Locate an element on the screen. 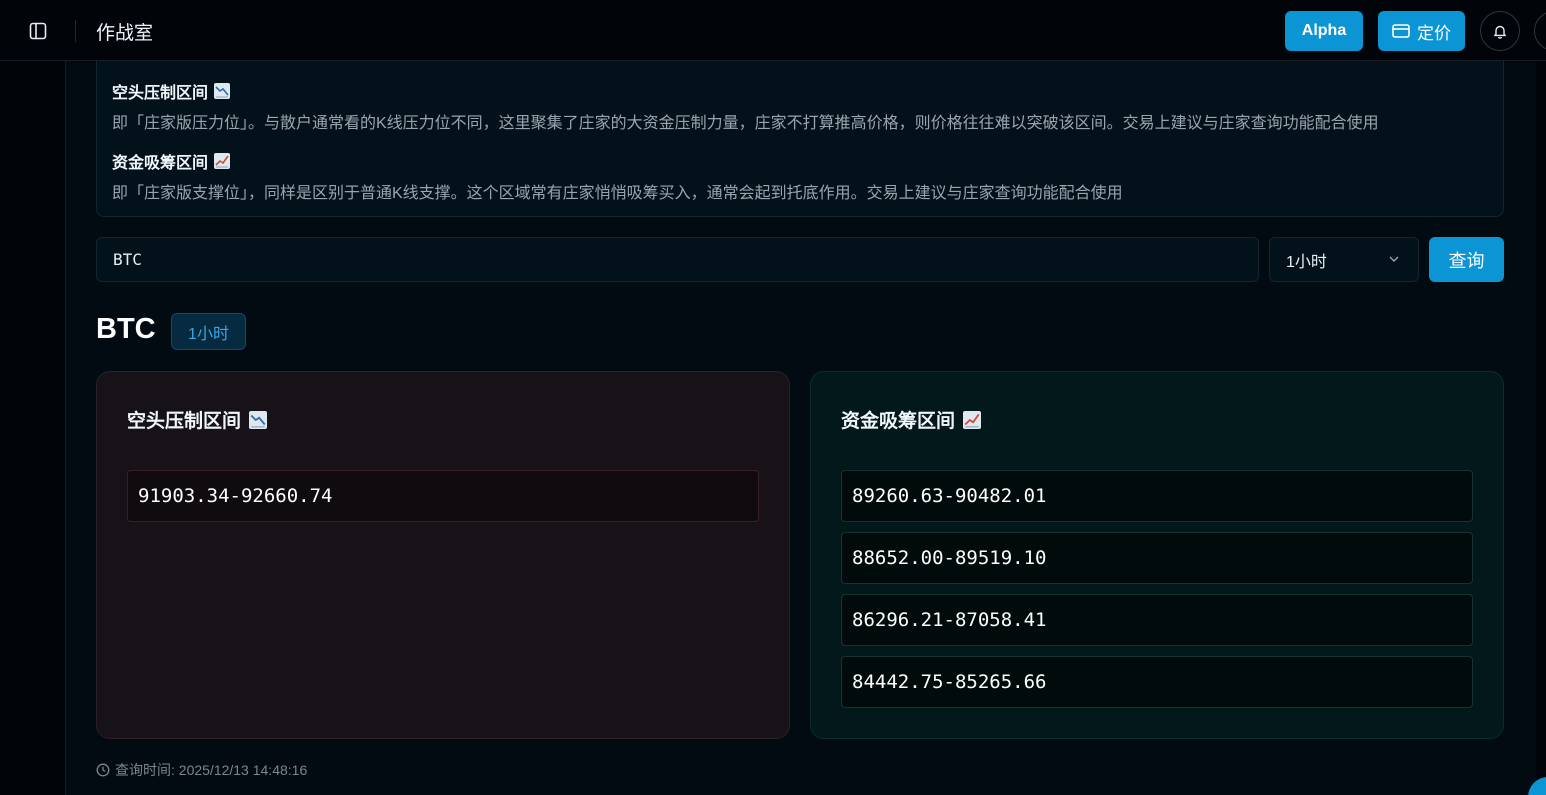  long-card-title-text: 资金吸筹区间 is located at coordinates (898, 421).